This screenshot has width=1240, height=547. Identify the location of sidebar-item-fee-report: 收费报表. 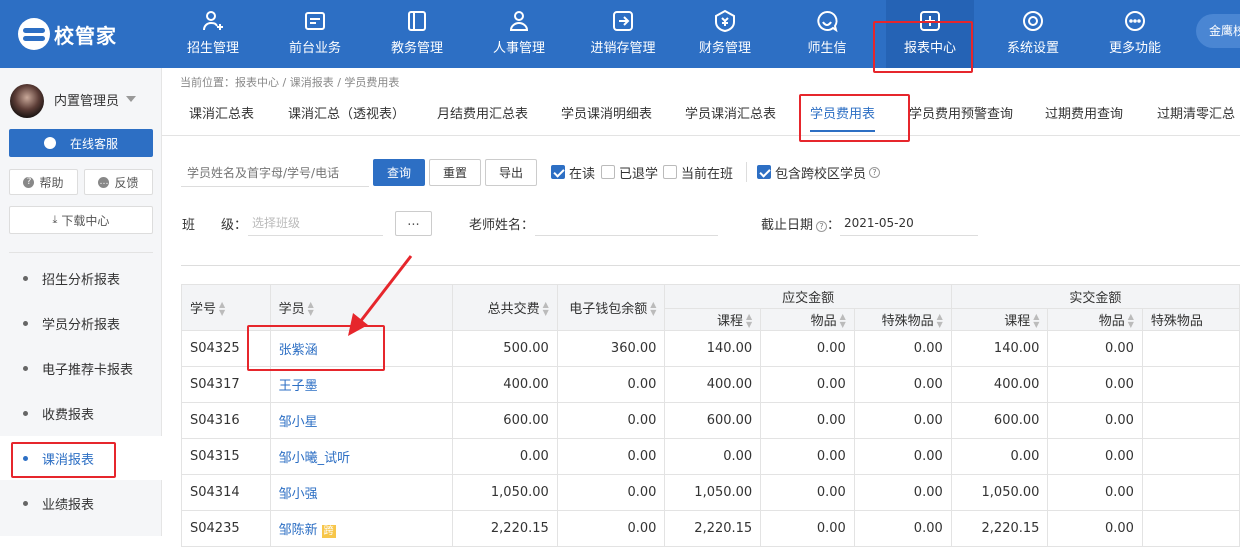
(81, 413).